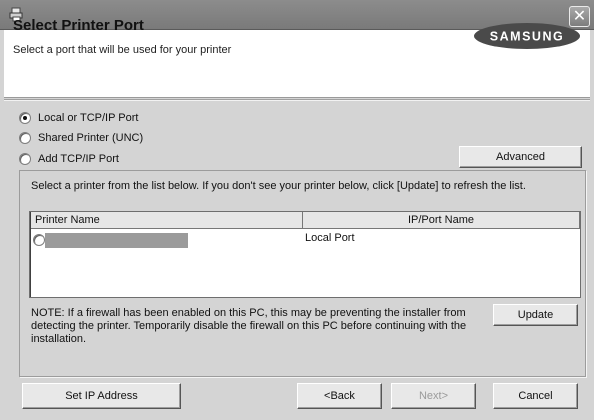 The width and height of the screenshot is (594, 420). What do you see at coordinates (167, 220) in the screenshot?
I see `column-header-printer-name: Printer Name` at bounding box center [167, 220].